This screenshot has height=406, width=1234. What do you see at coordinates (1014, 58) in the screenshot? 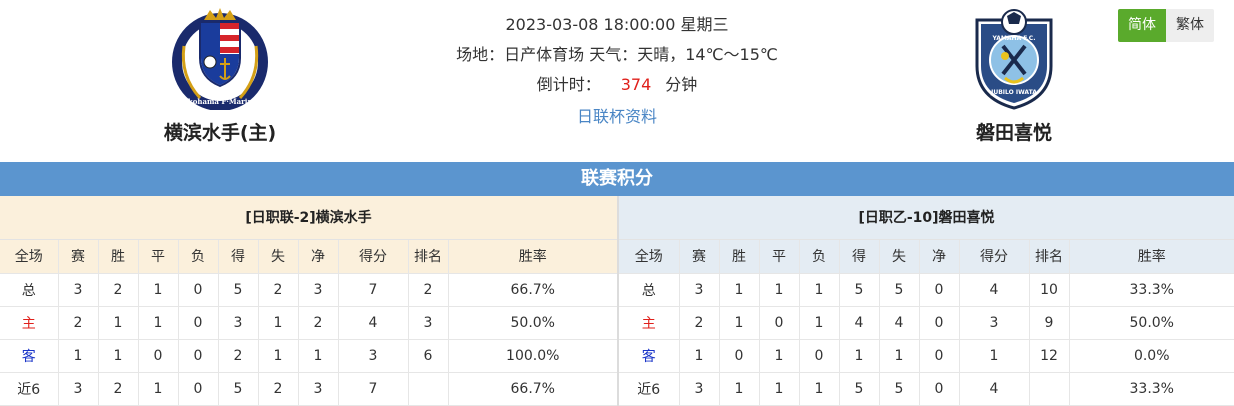
I see `away-team-logo: YAMAHA F.C. JUBILO IWATA` at bounding box center [1014, 58].